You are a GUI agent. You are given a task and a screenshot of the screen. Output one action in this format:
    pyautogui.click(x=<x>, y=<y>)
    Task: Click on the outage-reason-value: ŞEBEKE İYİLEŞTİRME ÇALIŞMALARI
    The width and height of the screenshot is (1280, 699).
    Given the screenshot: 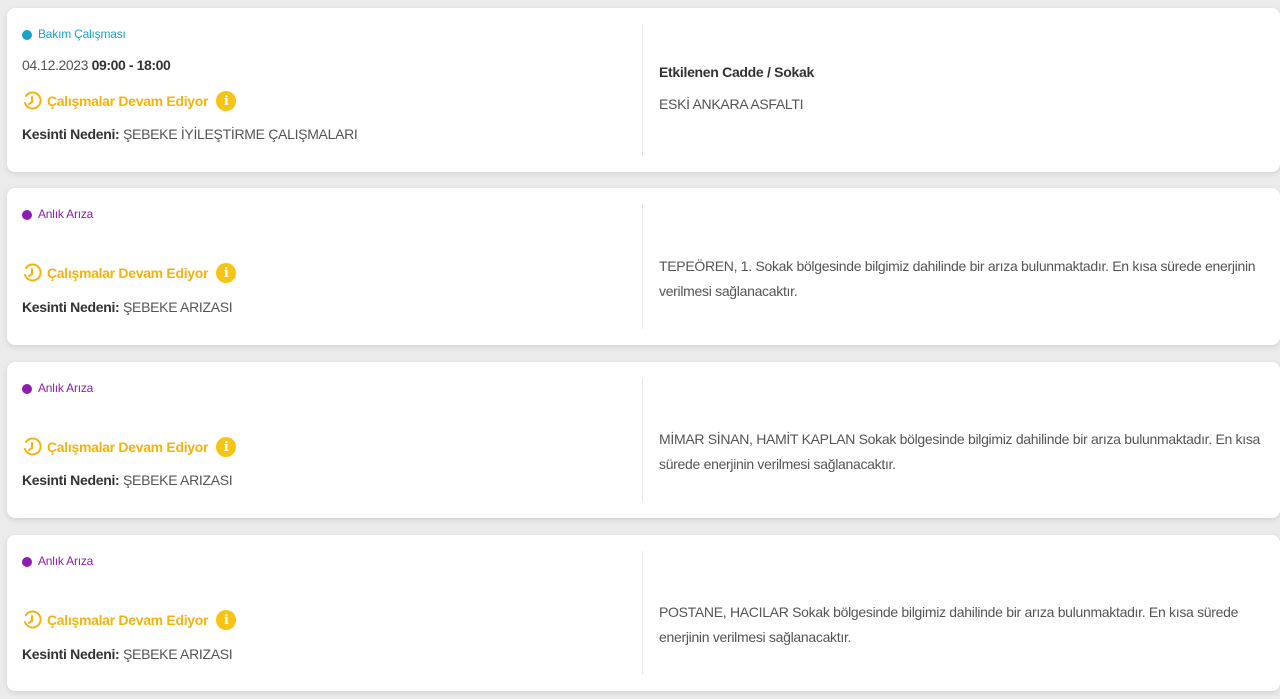 What is the action you would take?
    pyautogui.click(x=240, y=134)
    